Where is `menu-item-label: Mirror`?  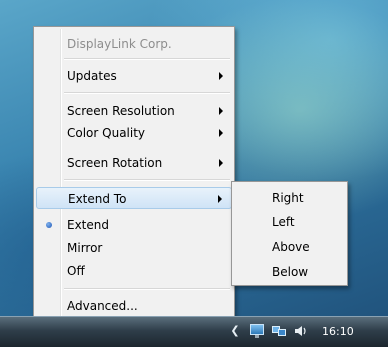 menu-item-label: Mirror is located at coordinates (85, 248).